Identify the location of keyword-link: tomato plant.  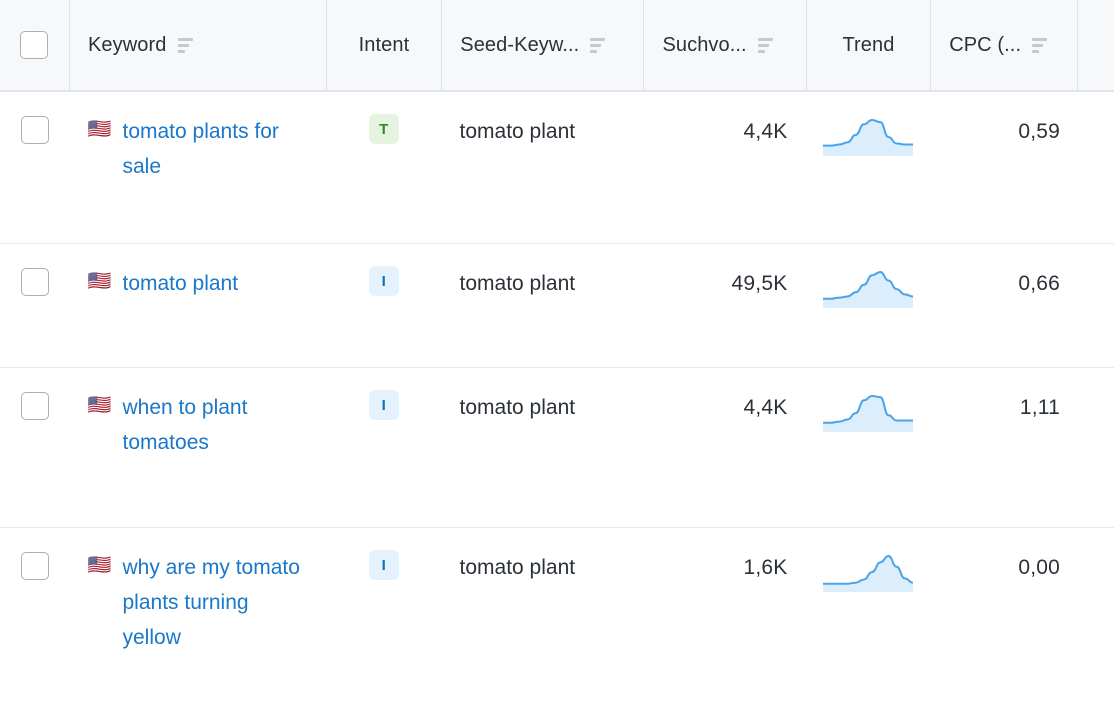
(181, 283).